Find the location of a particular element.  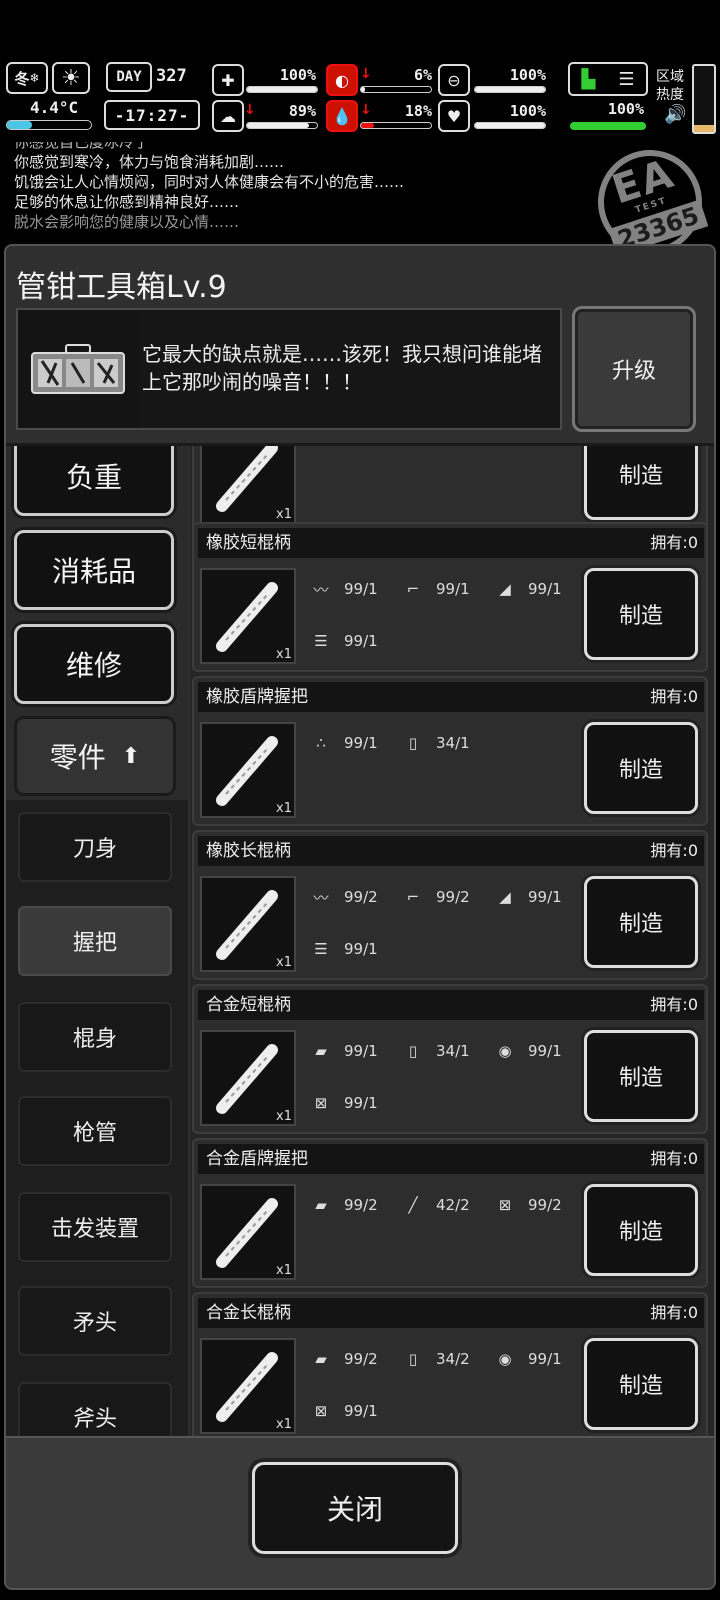

category-label: 维修 is located at coordinates (93, 665).